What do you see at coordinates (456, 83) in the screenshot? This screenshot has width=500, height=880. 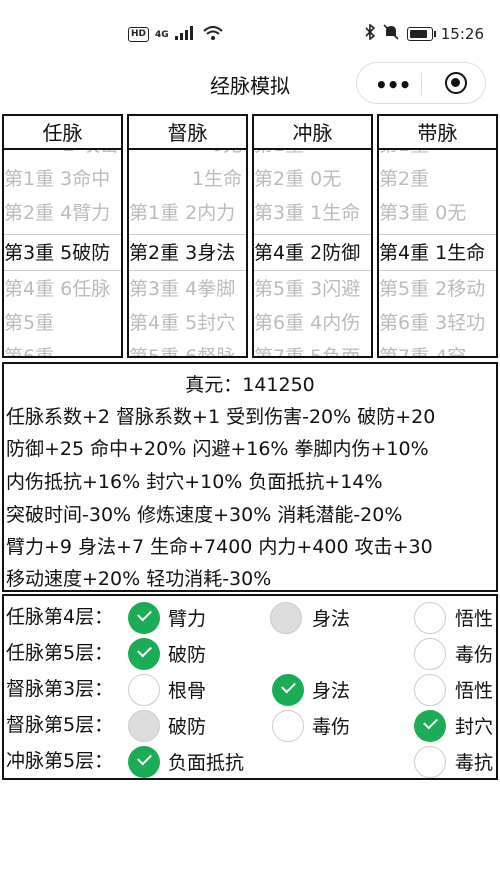 I see `close-mini-program-icon` at bounding box center [456, 83].